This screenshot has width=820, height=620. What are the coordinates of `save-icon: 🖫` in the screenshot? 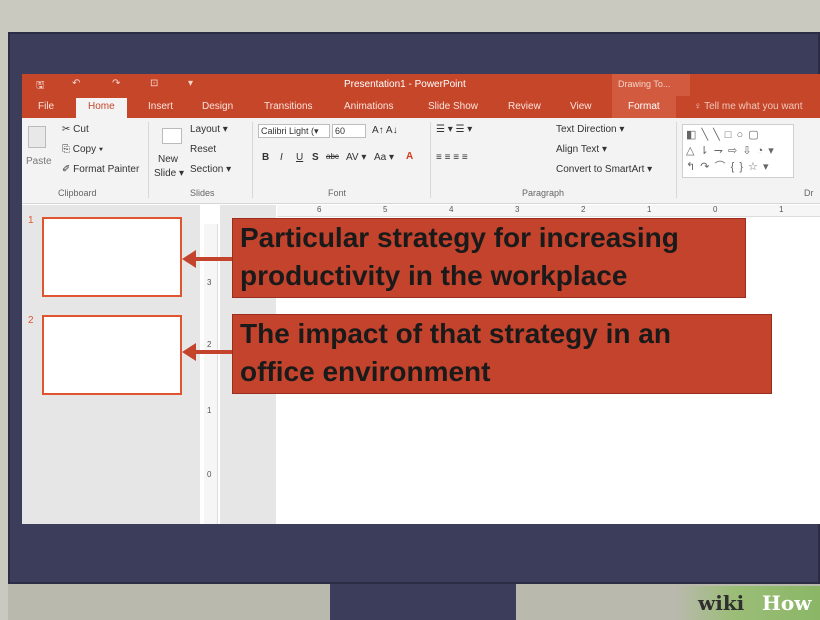 It's located at (40, 86).